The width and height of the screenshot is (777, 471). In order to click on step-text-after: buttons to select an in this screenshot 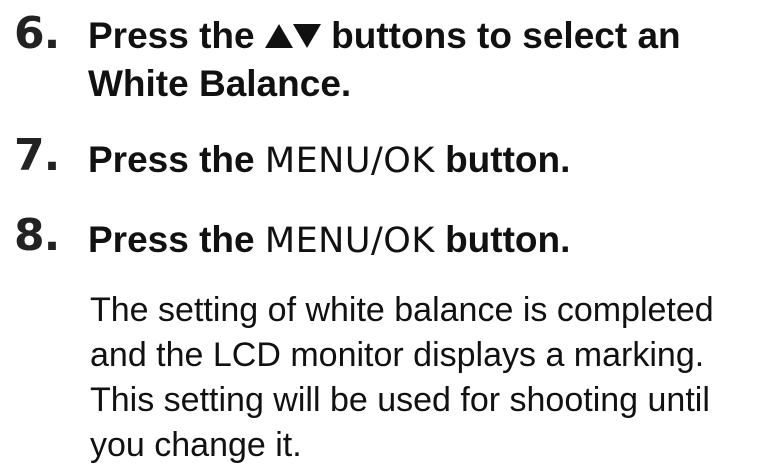, I will do `click(506, 35)`.